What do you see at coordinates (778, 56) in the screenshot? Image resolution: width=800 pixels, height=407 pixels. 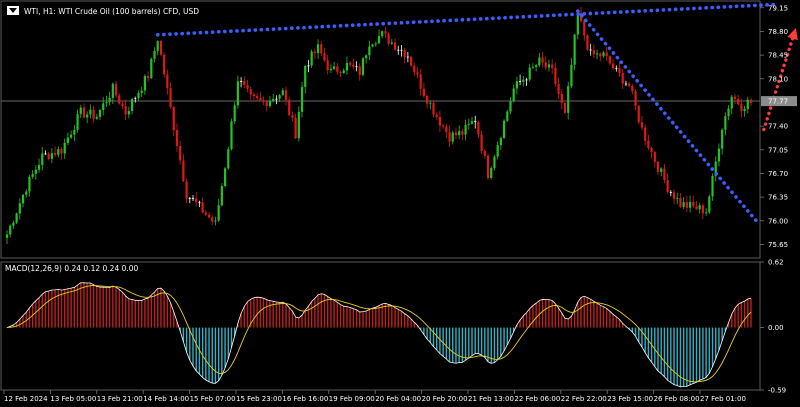 I see `price-tick-label: 78.45` at bounding box center [778, 56].